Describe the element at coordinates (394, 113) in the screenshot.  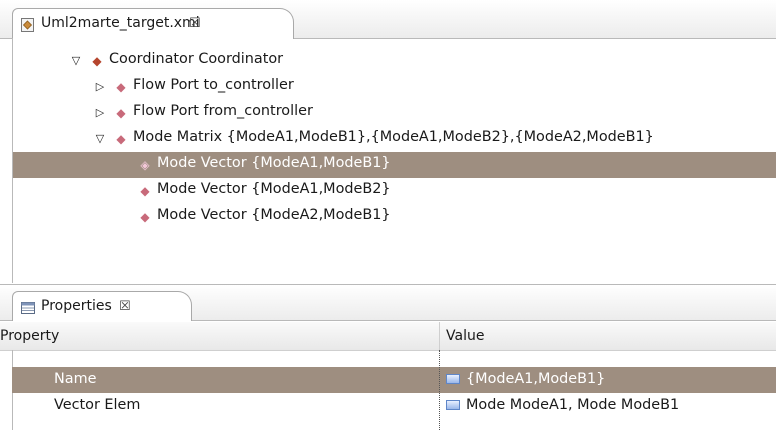
I see `tree-node-flow-port-from: ▷ ◆ Flow Port from_controller` at that location.